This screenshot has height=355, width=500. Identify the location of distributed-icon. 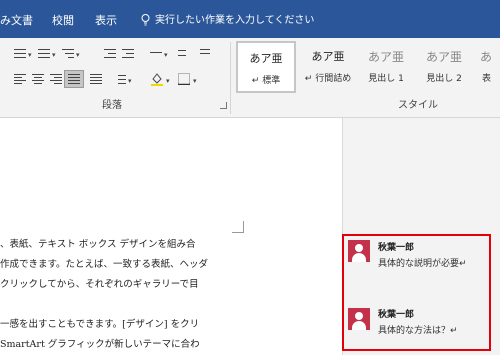
(96, 79).